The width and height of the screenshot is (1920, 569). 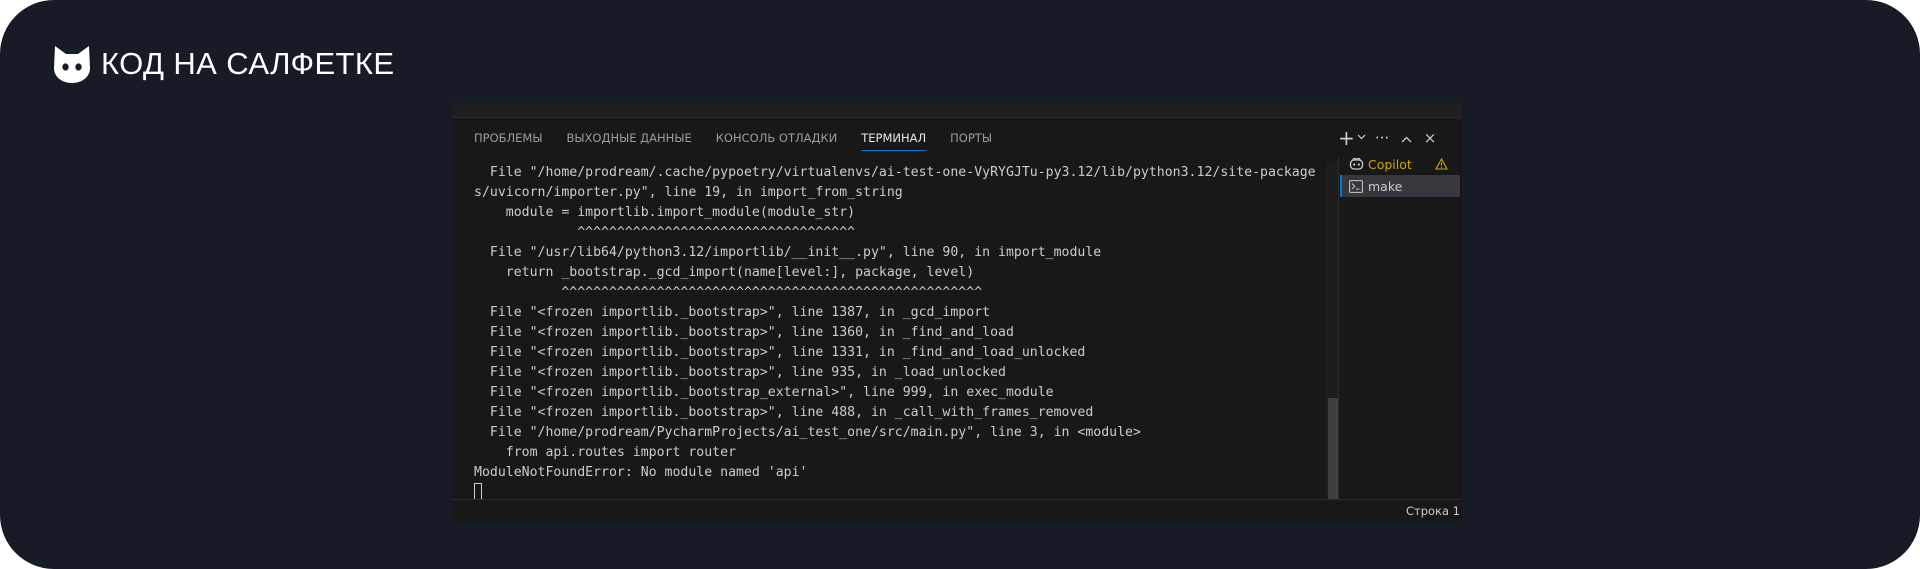 I want to click on more-actions-button: ···, so click(x=1382, y=138).